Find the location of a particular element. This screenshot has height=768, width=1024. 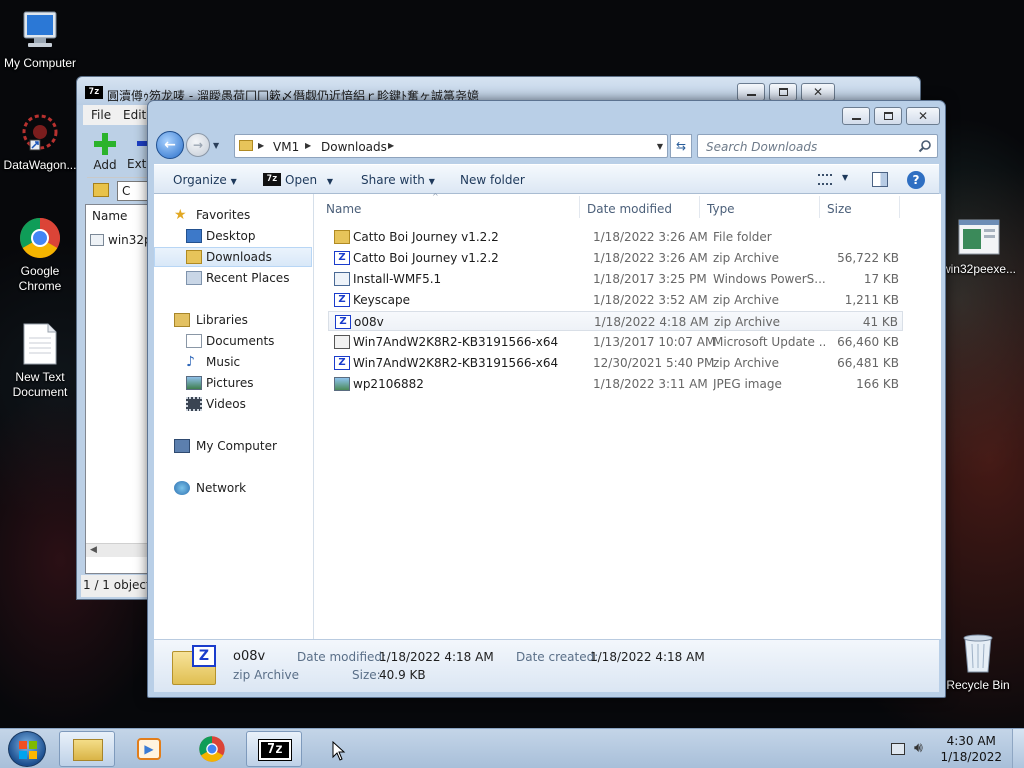

nav-label: Network is located at coordinates (221, 488).